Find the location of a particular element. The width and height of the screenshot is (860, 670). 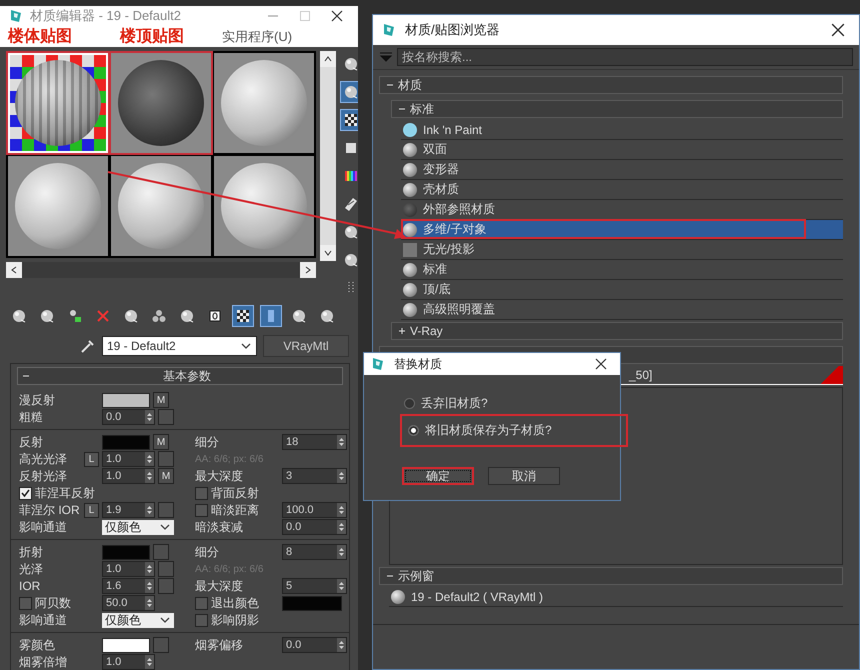

group-title: 示例窗 is located at coordinates (416, 576).